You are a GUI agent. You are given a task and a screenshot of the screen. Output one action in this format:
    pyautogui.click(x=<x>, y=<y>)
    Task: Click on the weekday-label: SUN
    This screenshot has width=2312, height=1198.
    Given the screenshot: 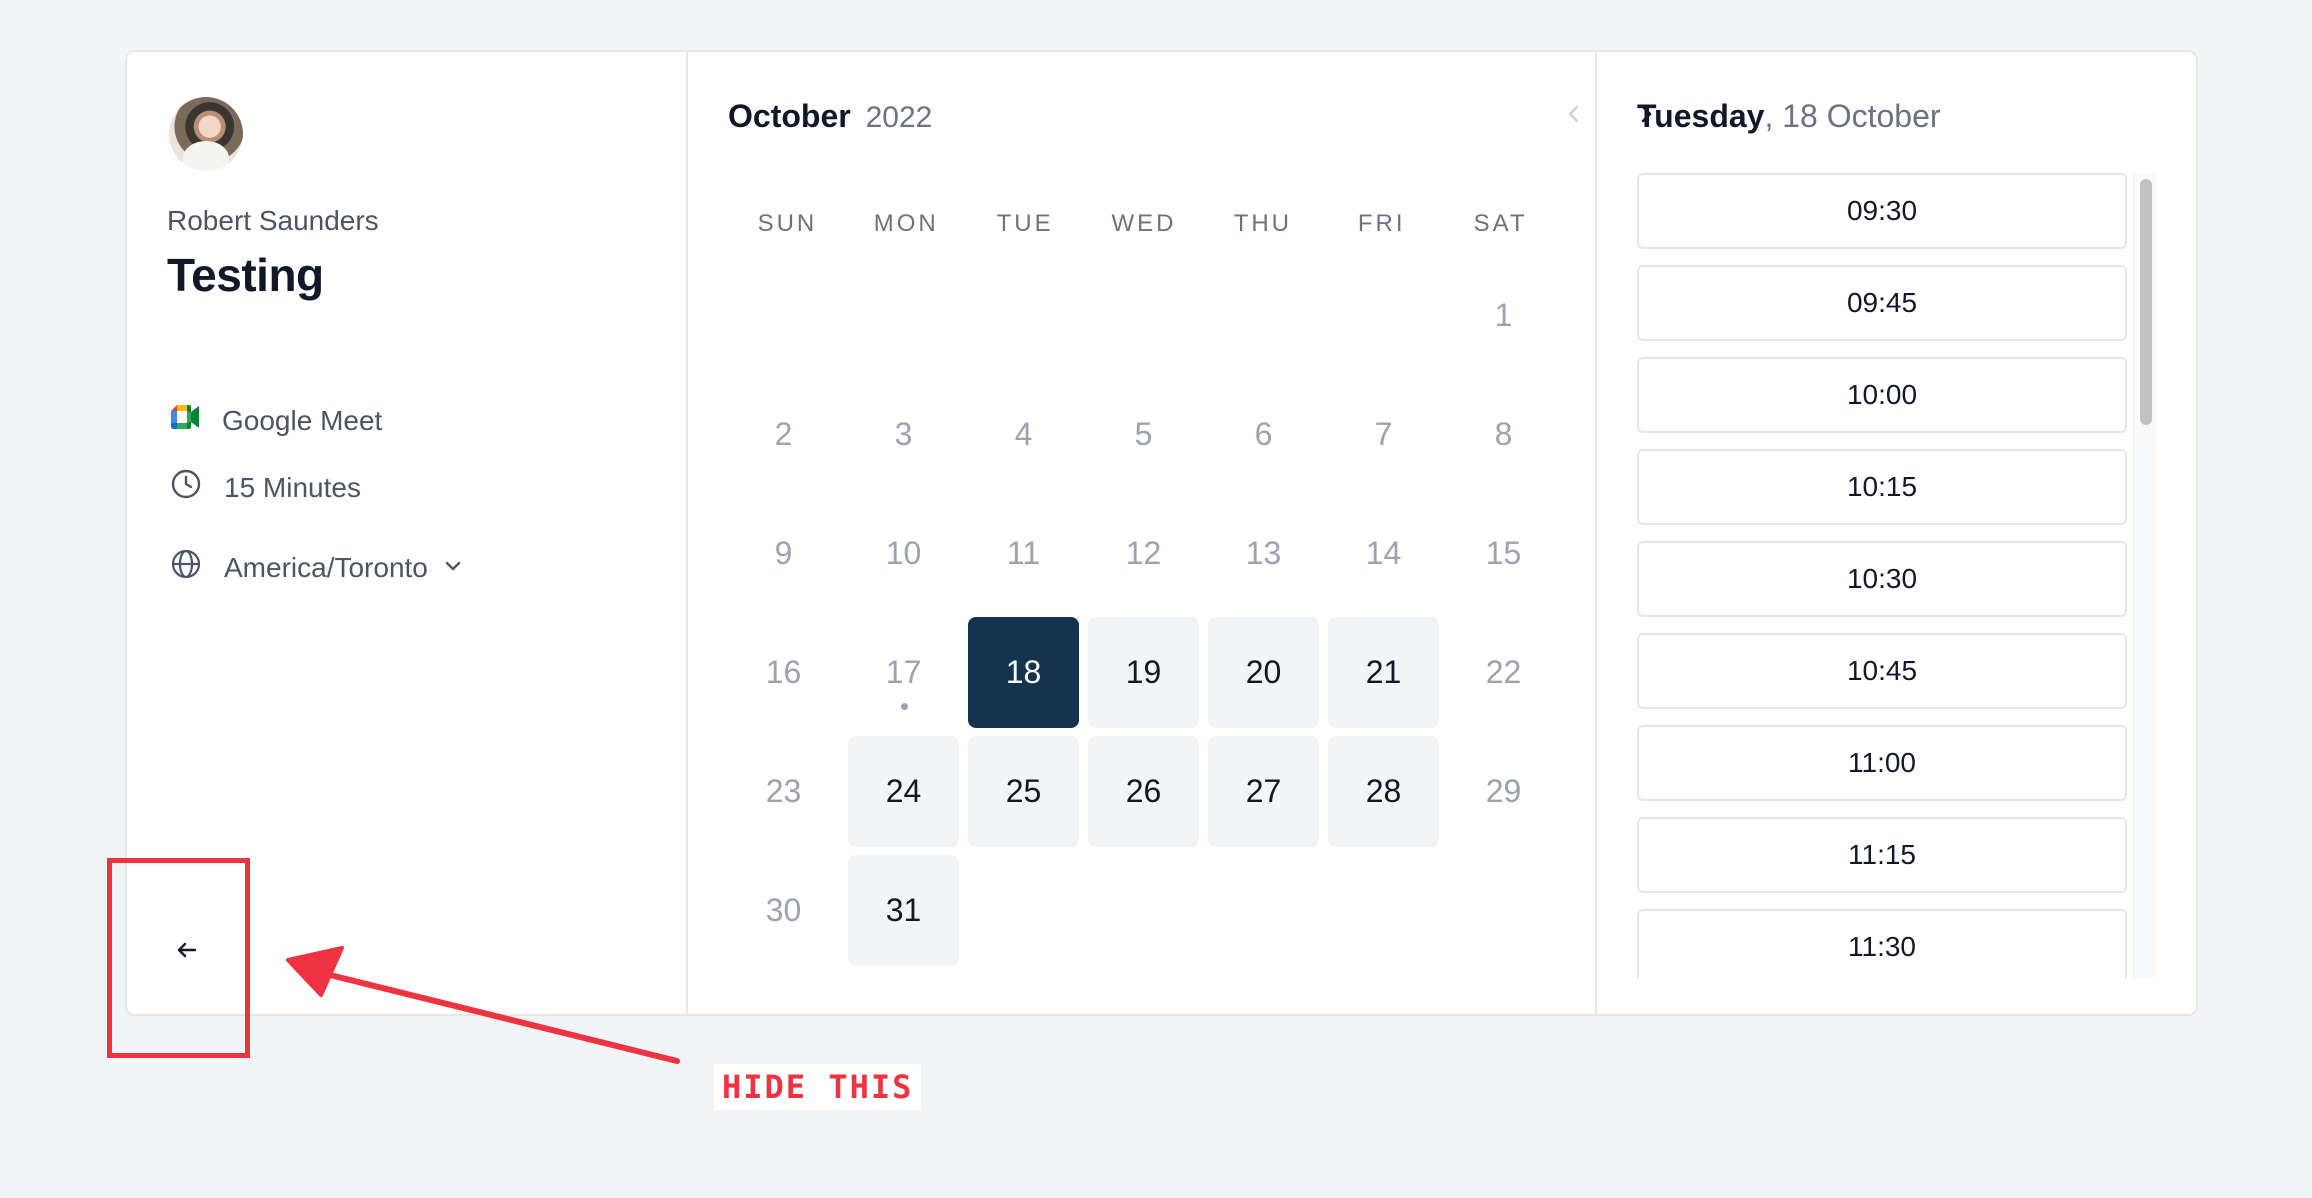 What is the action you would take?
    pyautogui.click(x=787, y=223)
    